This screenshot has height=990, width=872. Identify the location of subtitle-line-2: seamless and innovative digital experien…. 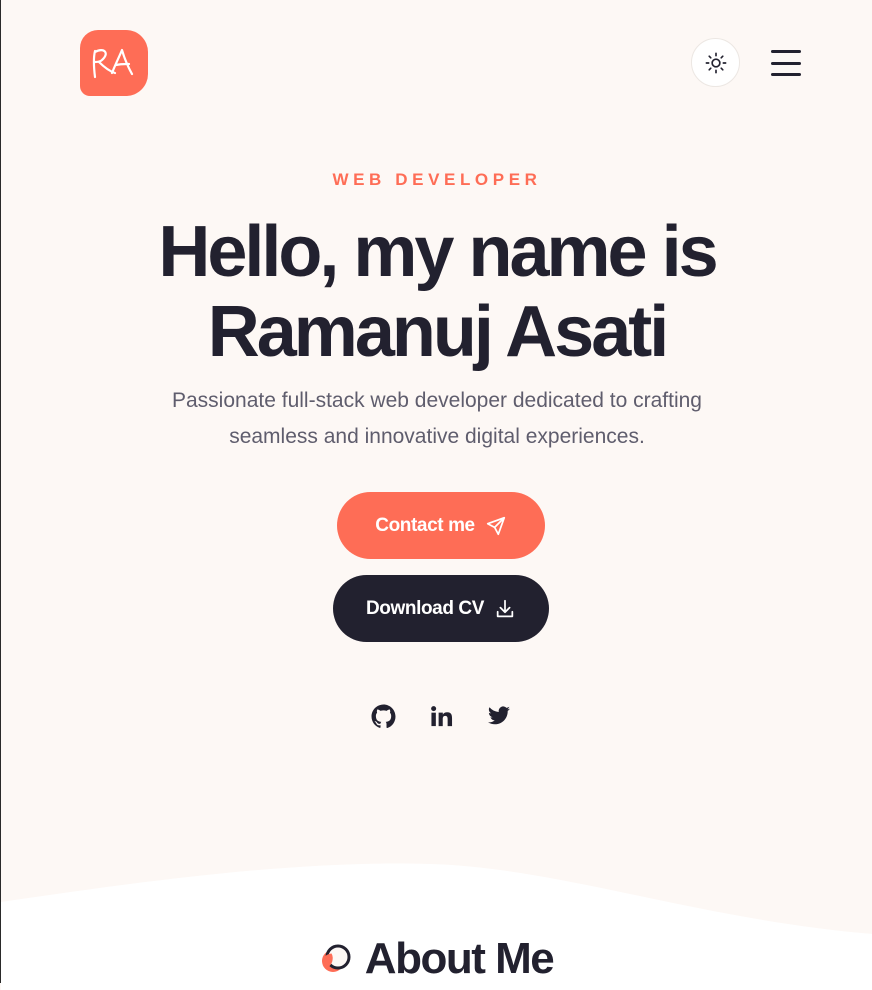
(437, 436).